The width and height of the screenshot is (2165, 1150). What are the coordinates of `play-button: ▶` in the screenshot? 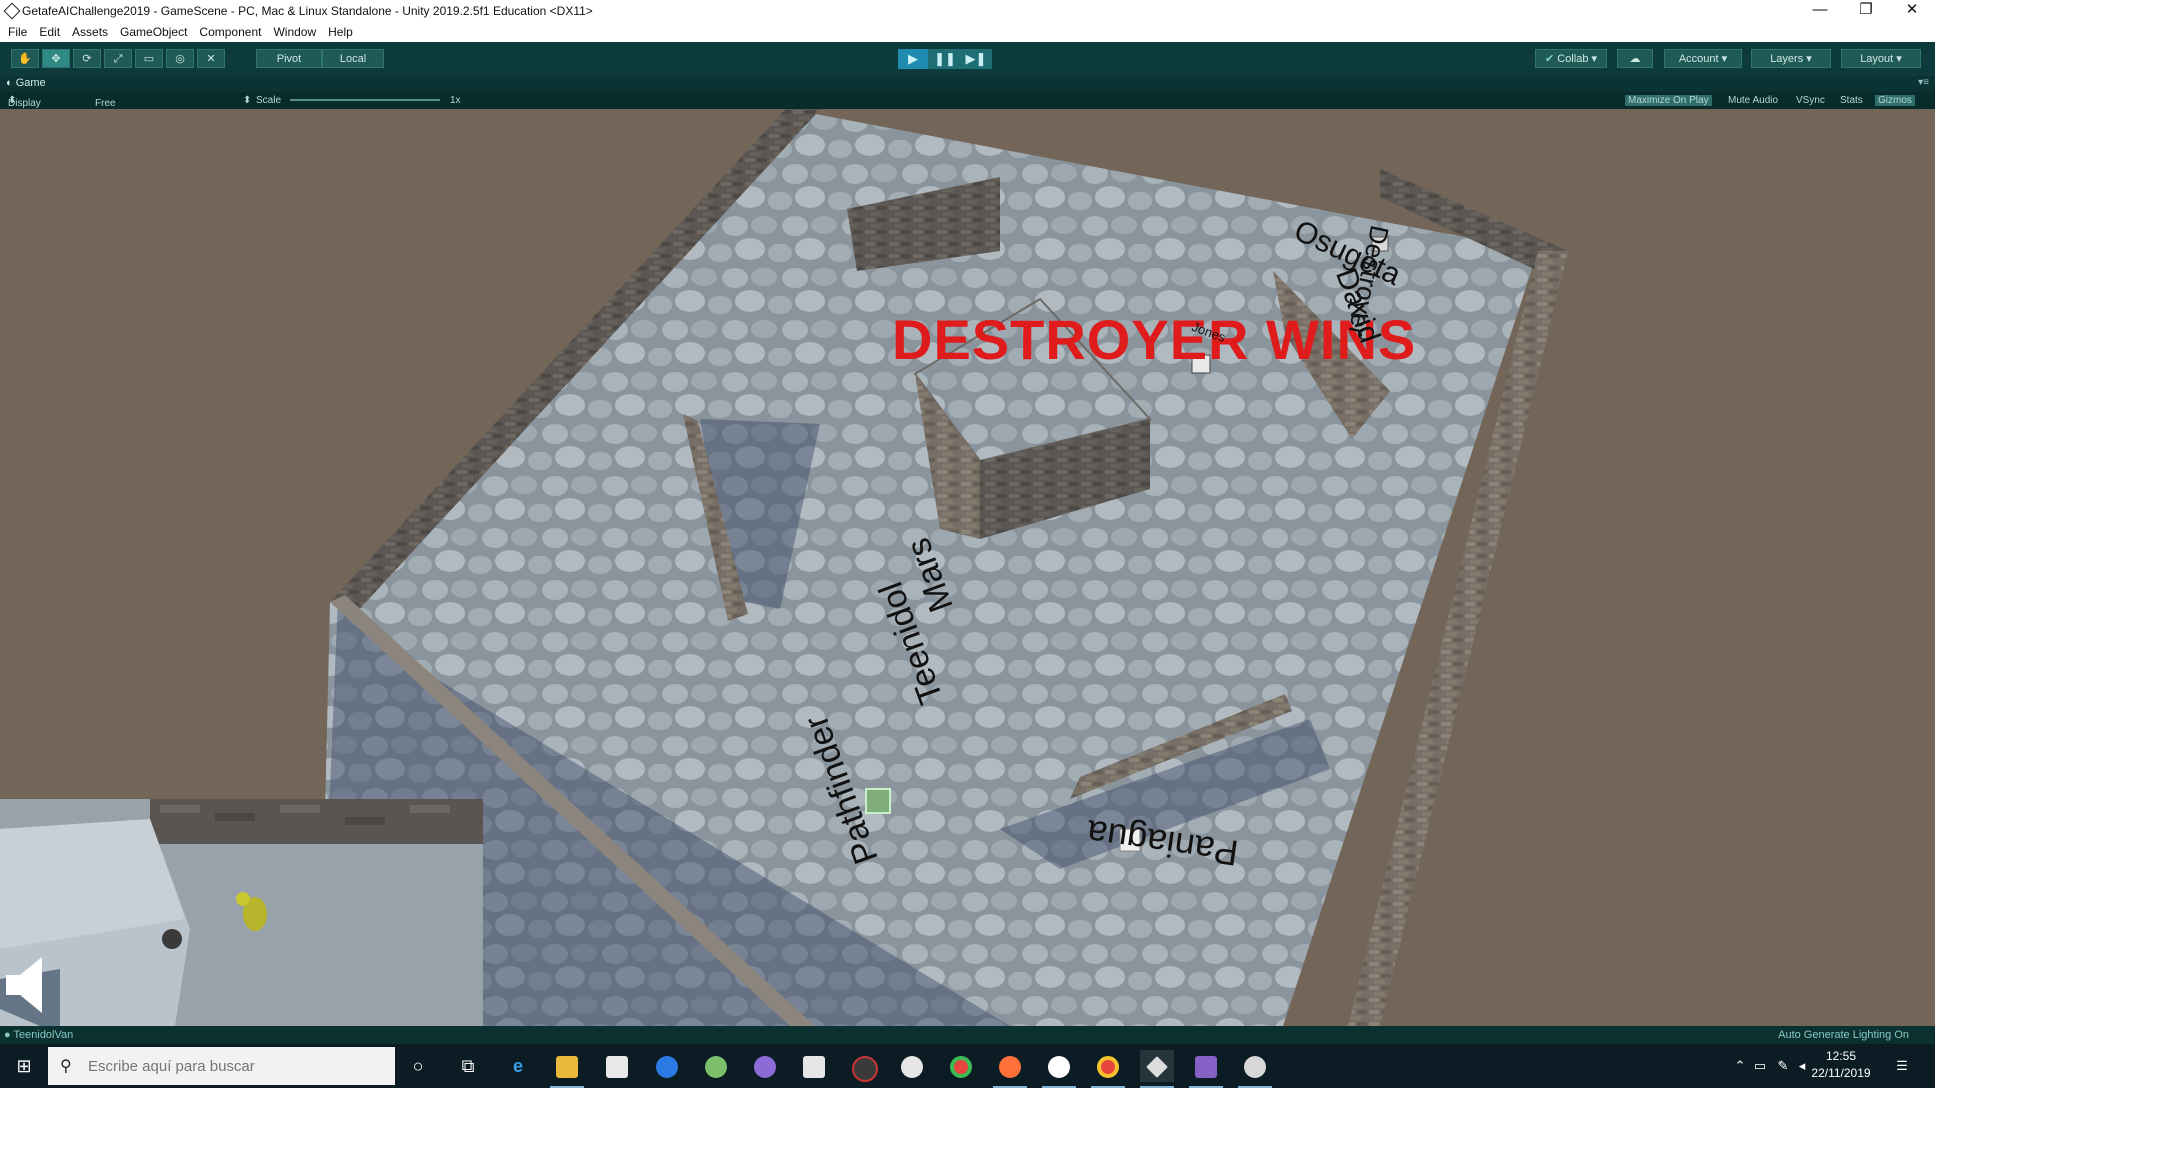 It's located at (913, 59).